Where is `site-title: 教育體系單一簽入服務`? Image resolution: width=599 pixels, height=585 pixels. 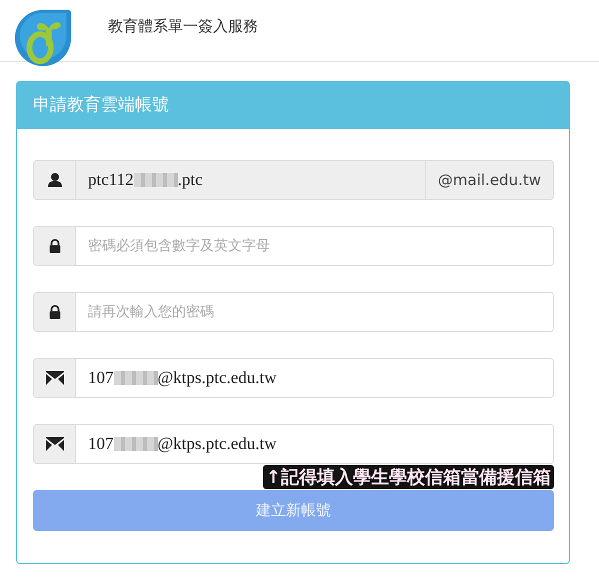
site-title: 教育體系單一簽入服務 is located at coordinates (183, 26).